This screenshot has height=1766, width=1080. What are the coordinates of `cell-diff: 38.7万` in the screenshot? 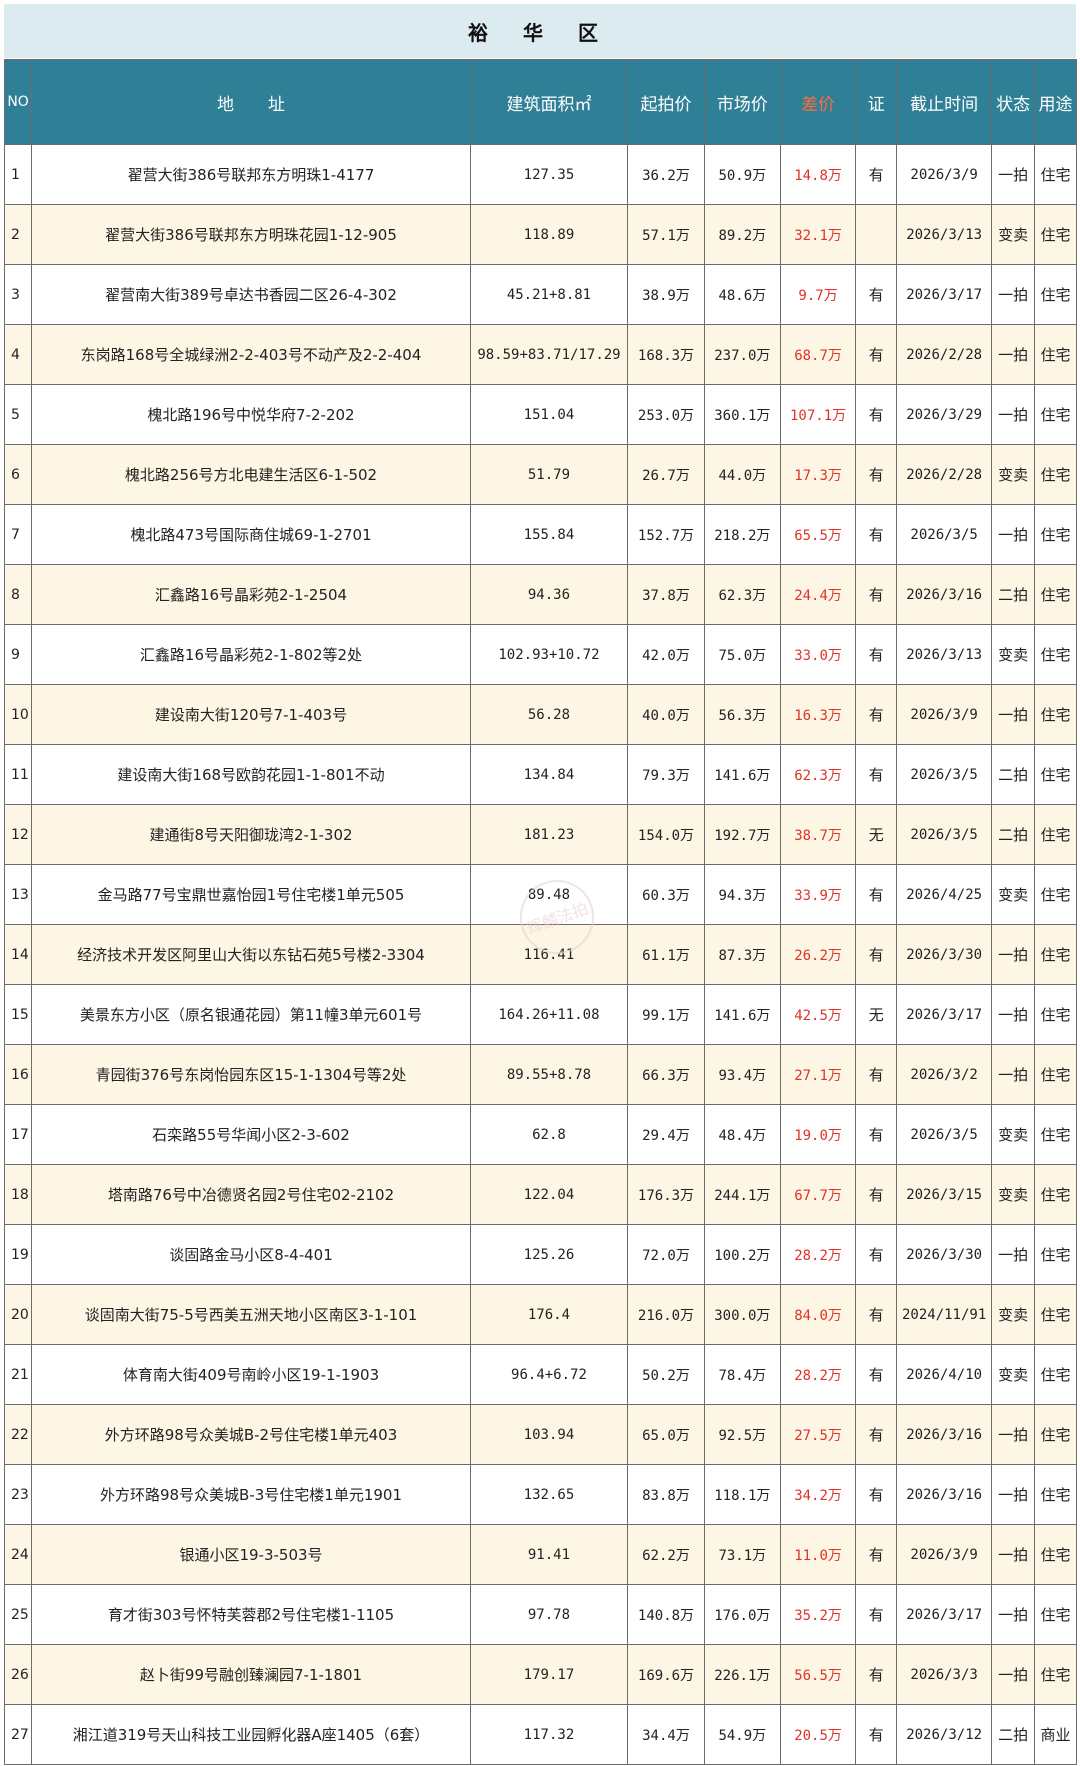 It's located at (818, 834).